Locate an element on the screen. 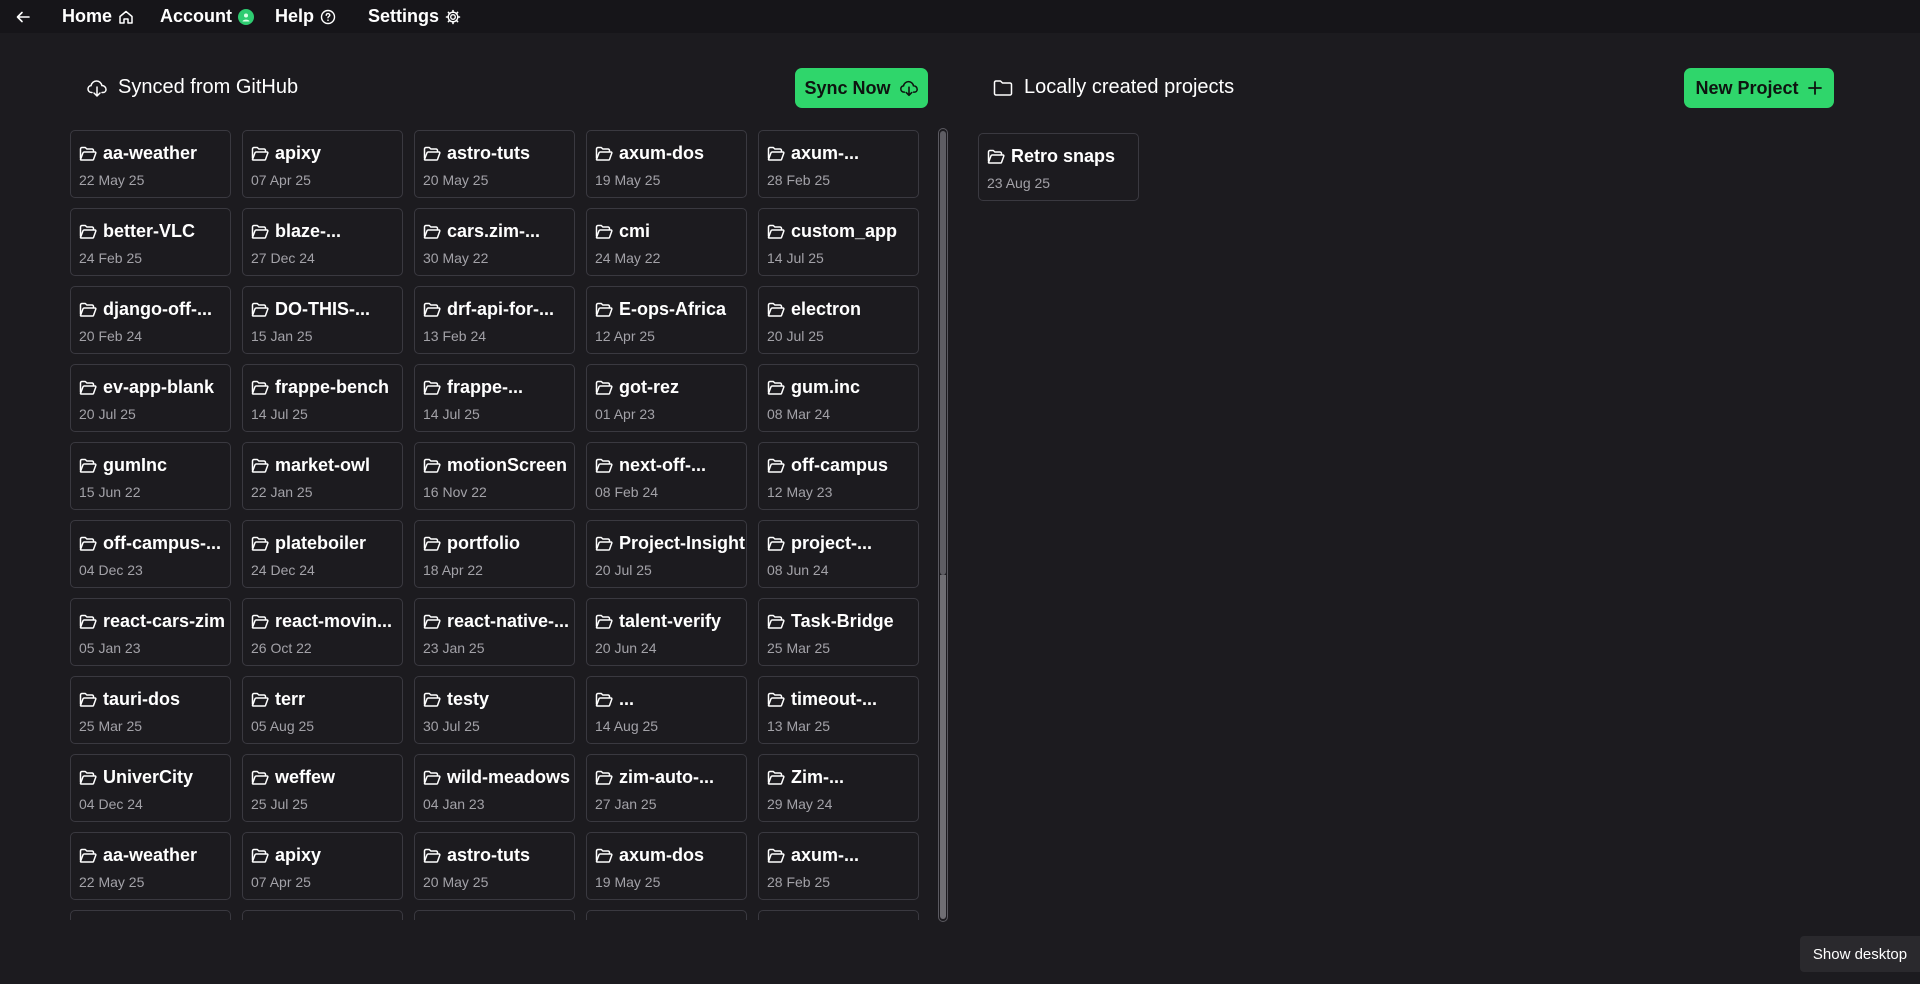 This screenshot has height=984, width=1920. project-date: 29 May 24 is located at coordinates (800, 804).